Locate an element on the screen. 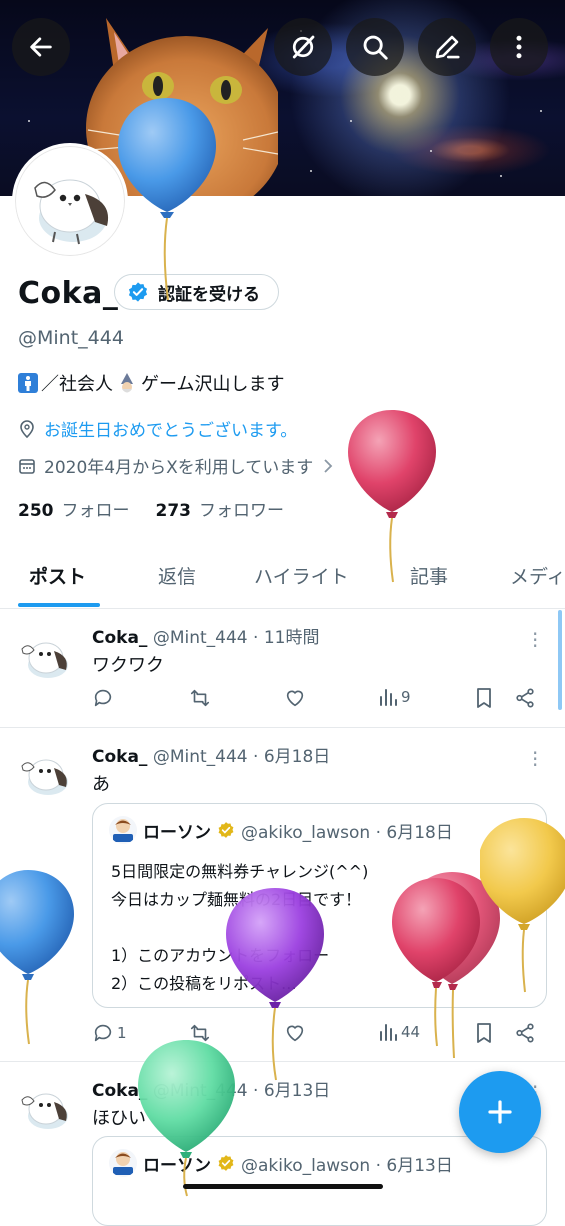 The width and height of the screenshot is (565, 1226). chevron-right-icon is located at coordinates (328, 466).